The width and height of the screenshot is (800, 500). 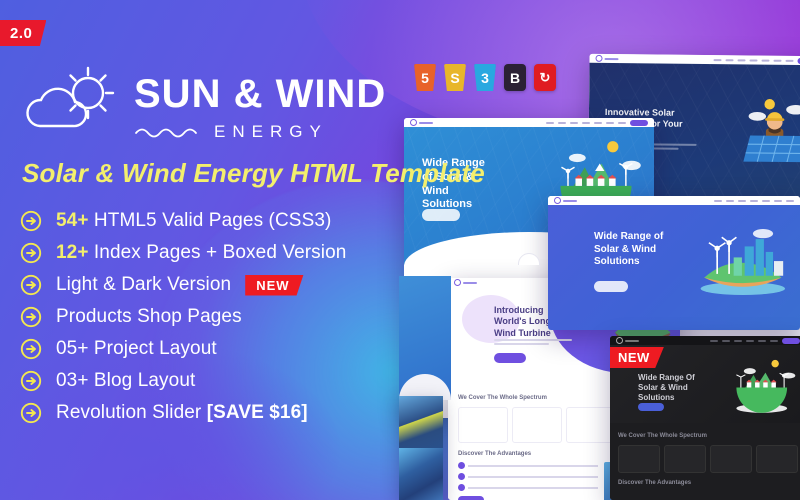 I want to click on feature-row: Products Shop Pages, so click(x=183, y=317).